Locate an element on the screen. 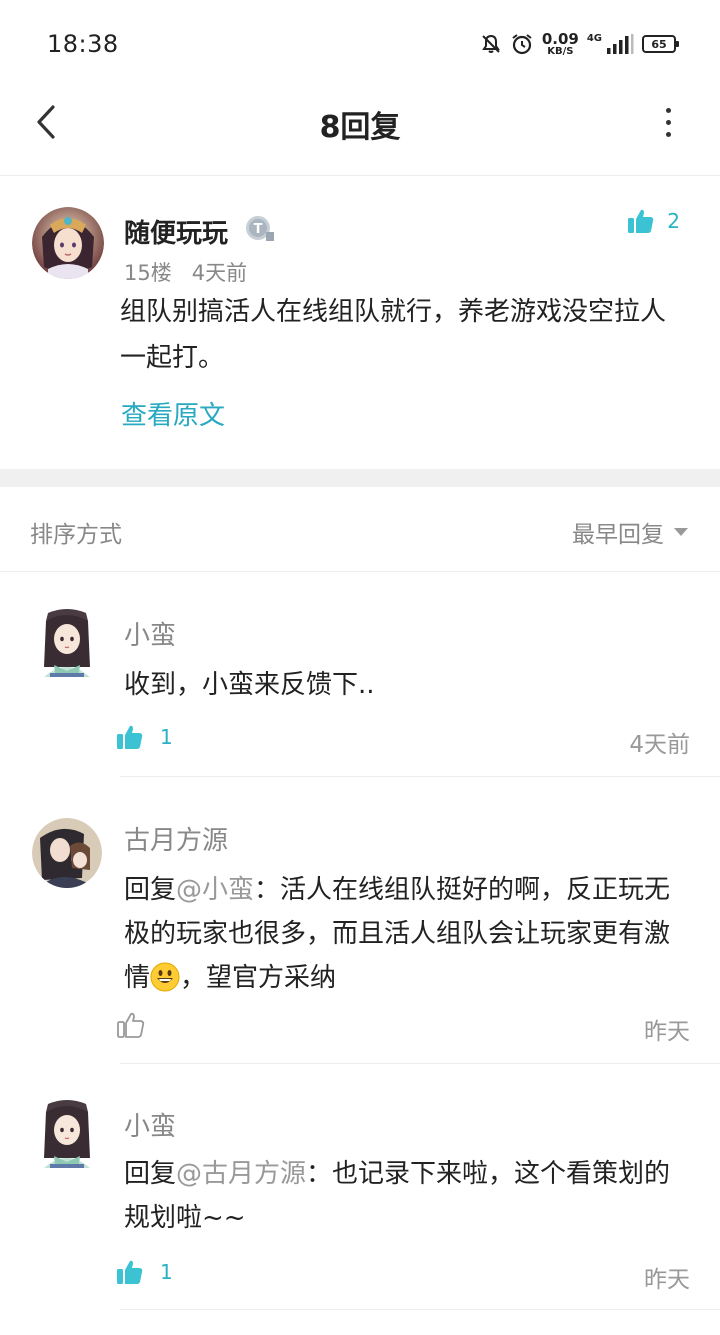 The width and height of the screenshot is (720, 1335). more-vertical-icon is located at coordinates (668, 122).